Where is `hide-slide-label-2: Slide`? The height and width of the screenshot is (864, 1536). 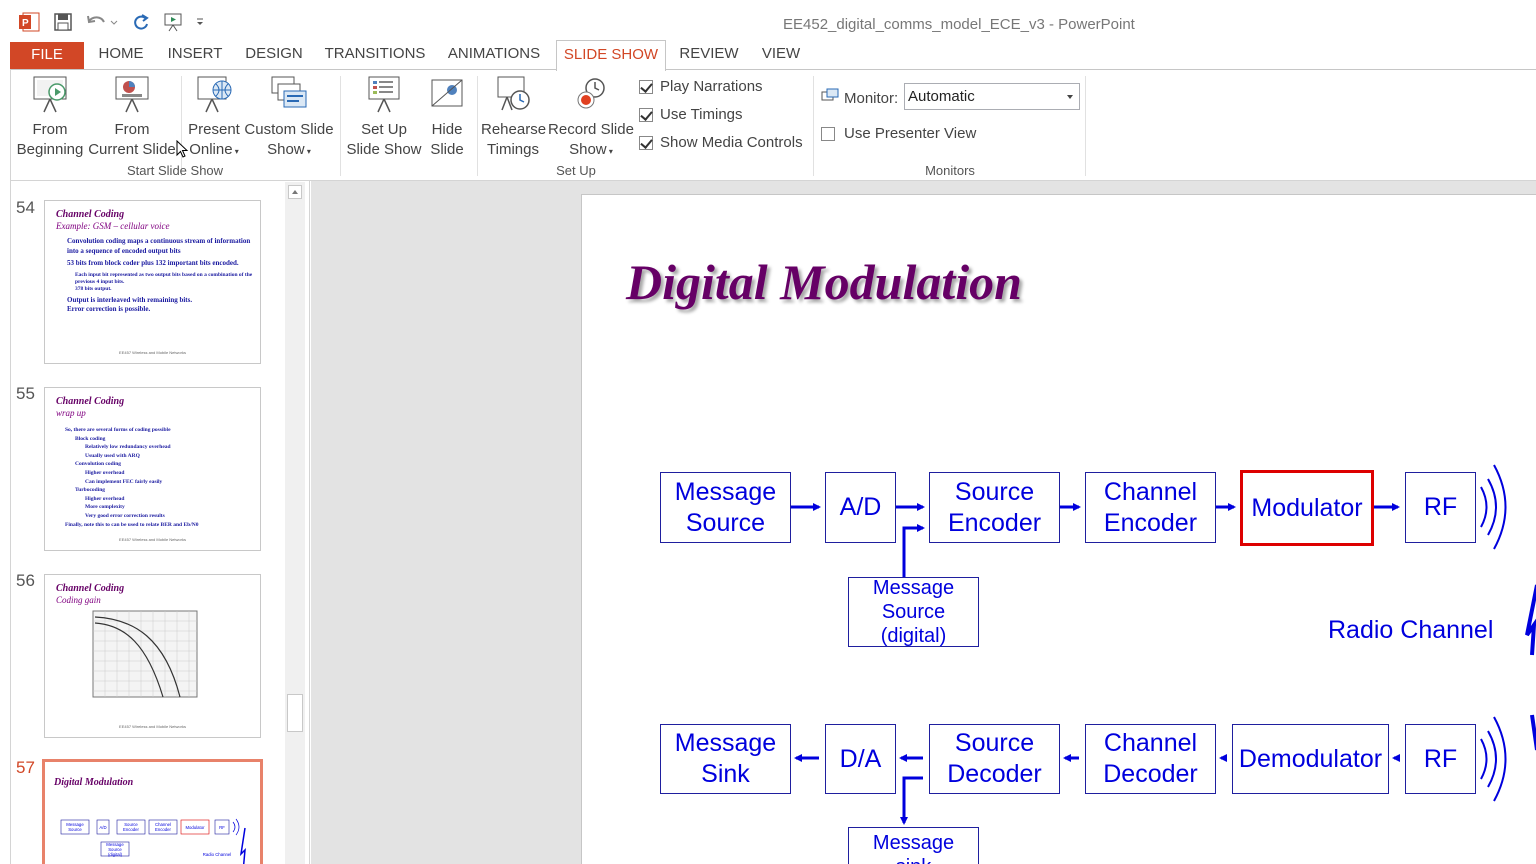 hide-slide-label-2: Slide is located at coordinates (447, 149).